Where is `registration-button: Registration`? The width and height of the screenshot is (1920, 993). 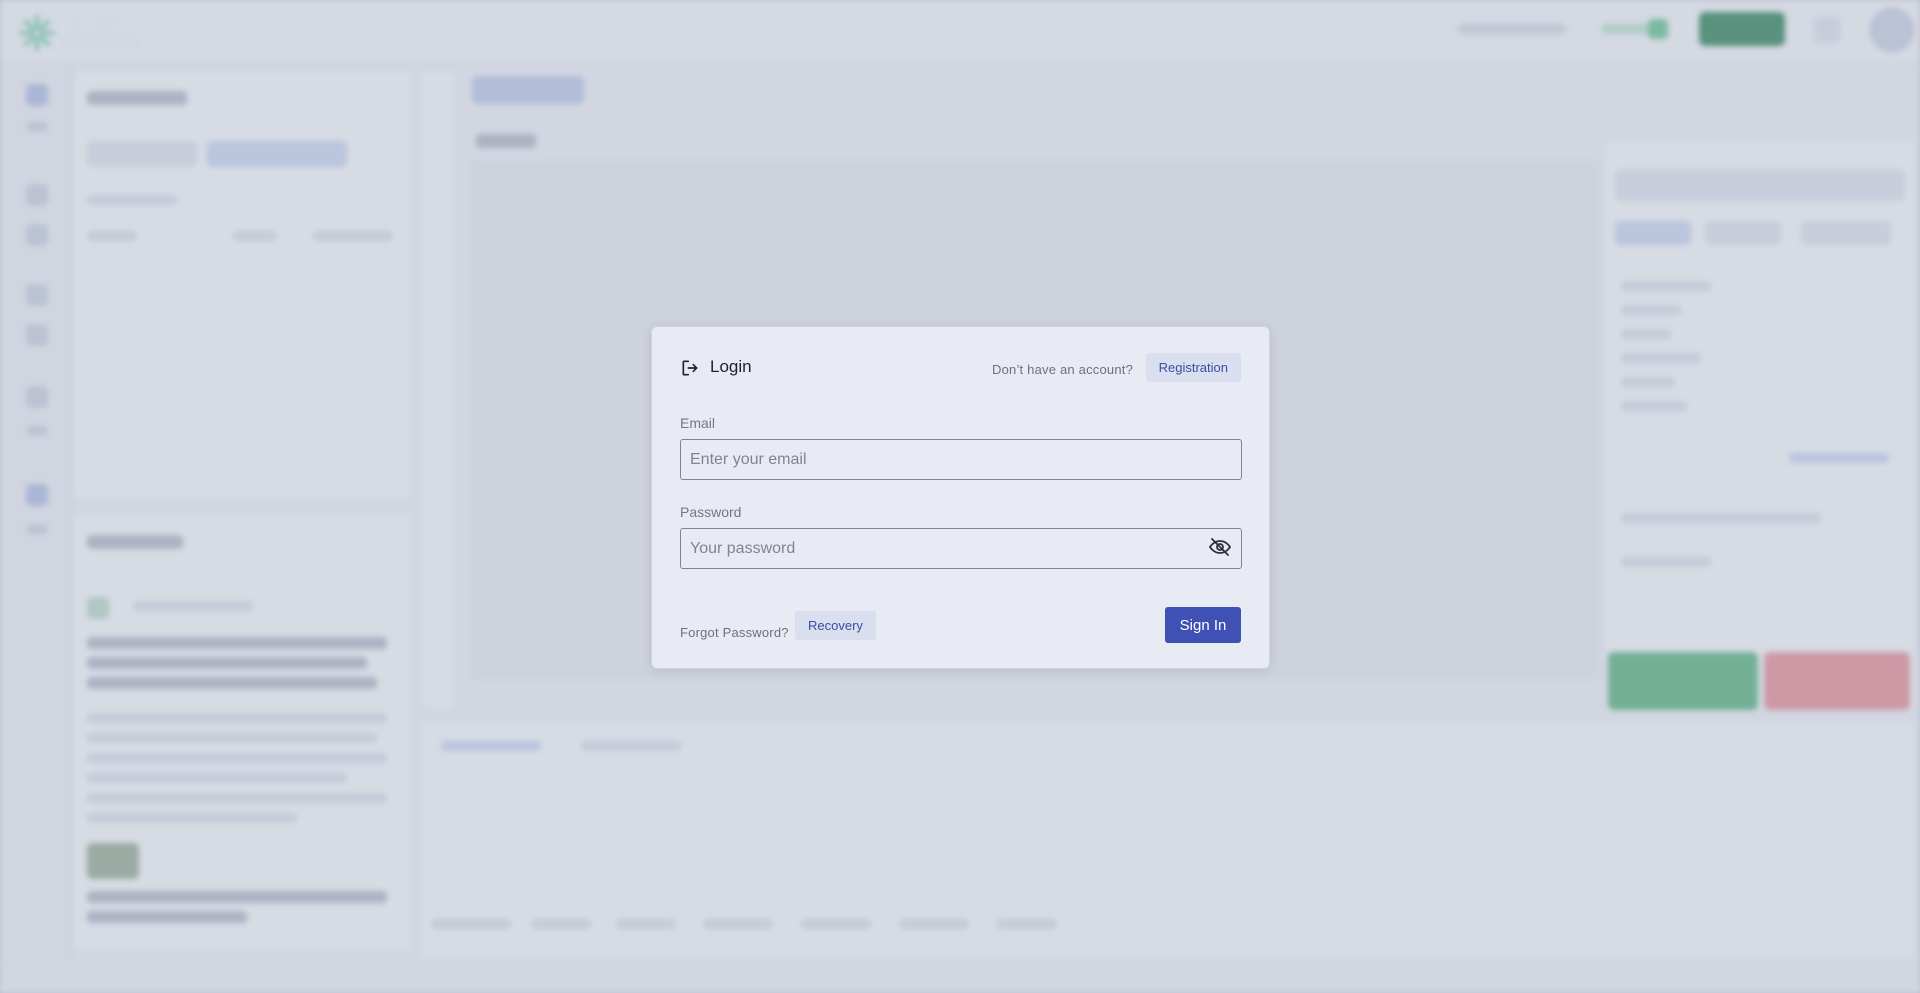 registration-button: Registration is located at coordinates (1193, 367).